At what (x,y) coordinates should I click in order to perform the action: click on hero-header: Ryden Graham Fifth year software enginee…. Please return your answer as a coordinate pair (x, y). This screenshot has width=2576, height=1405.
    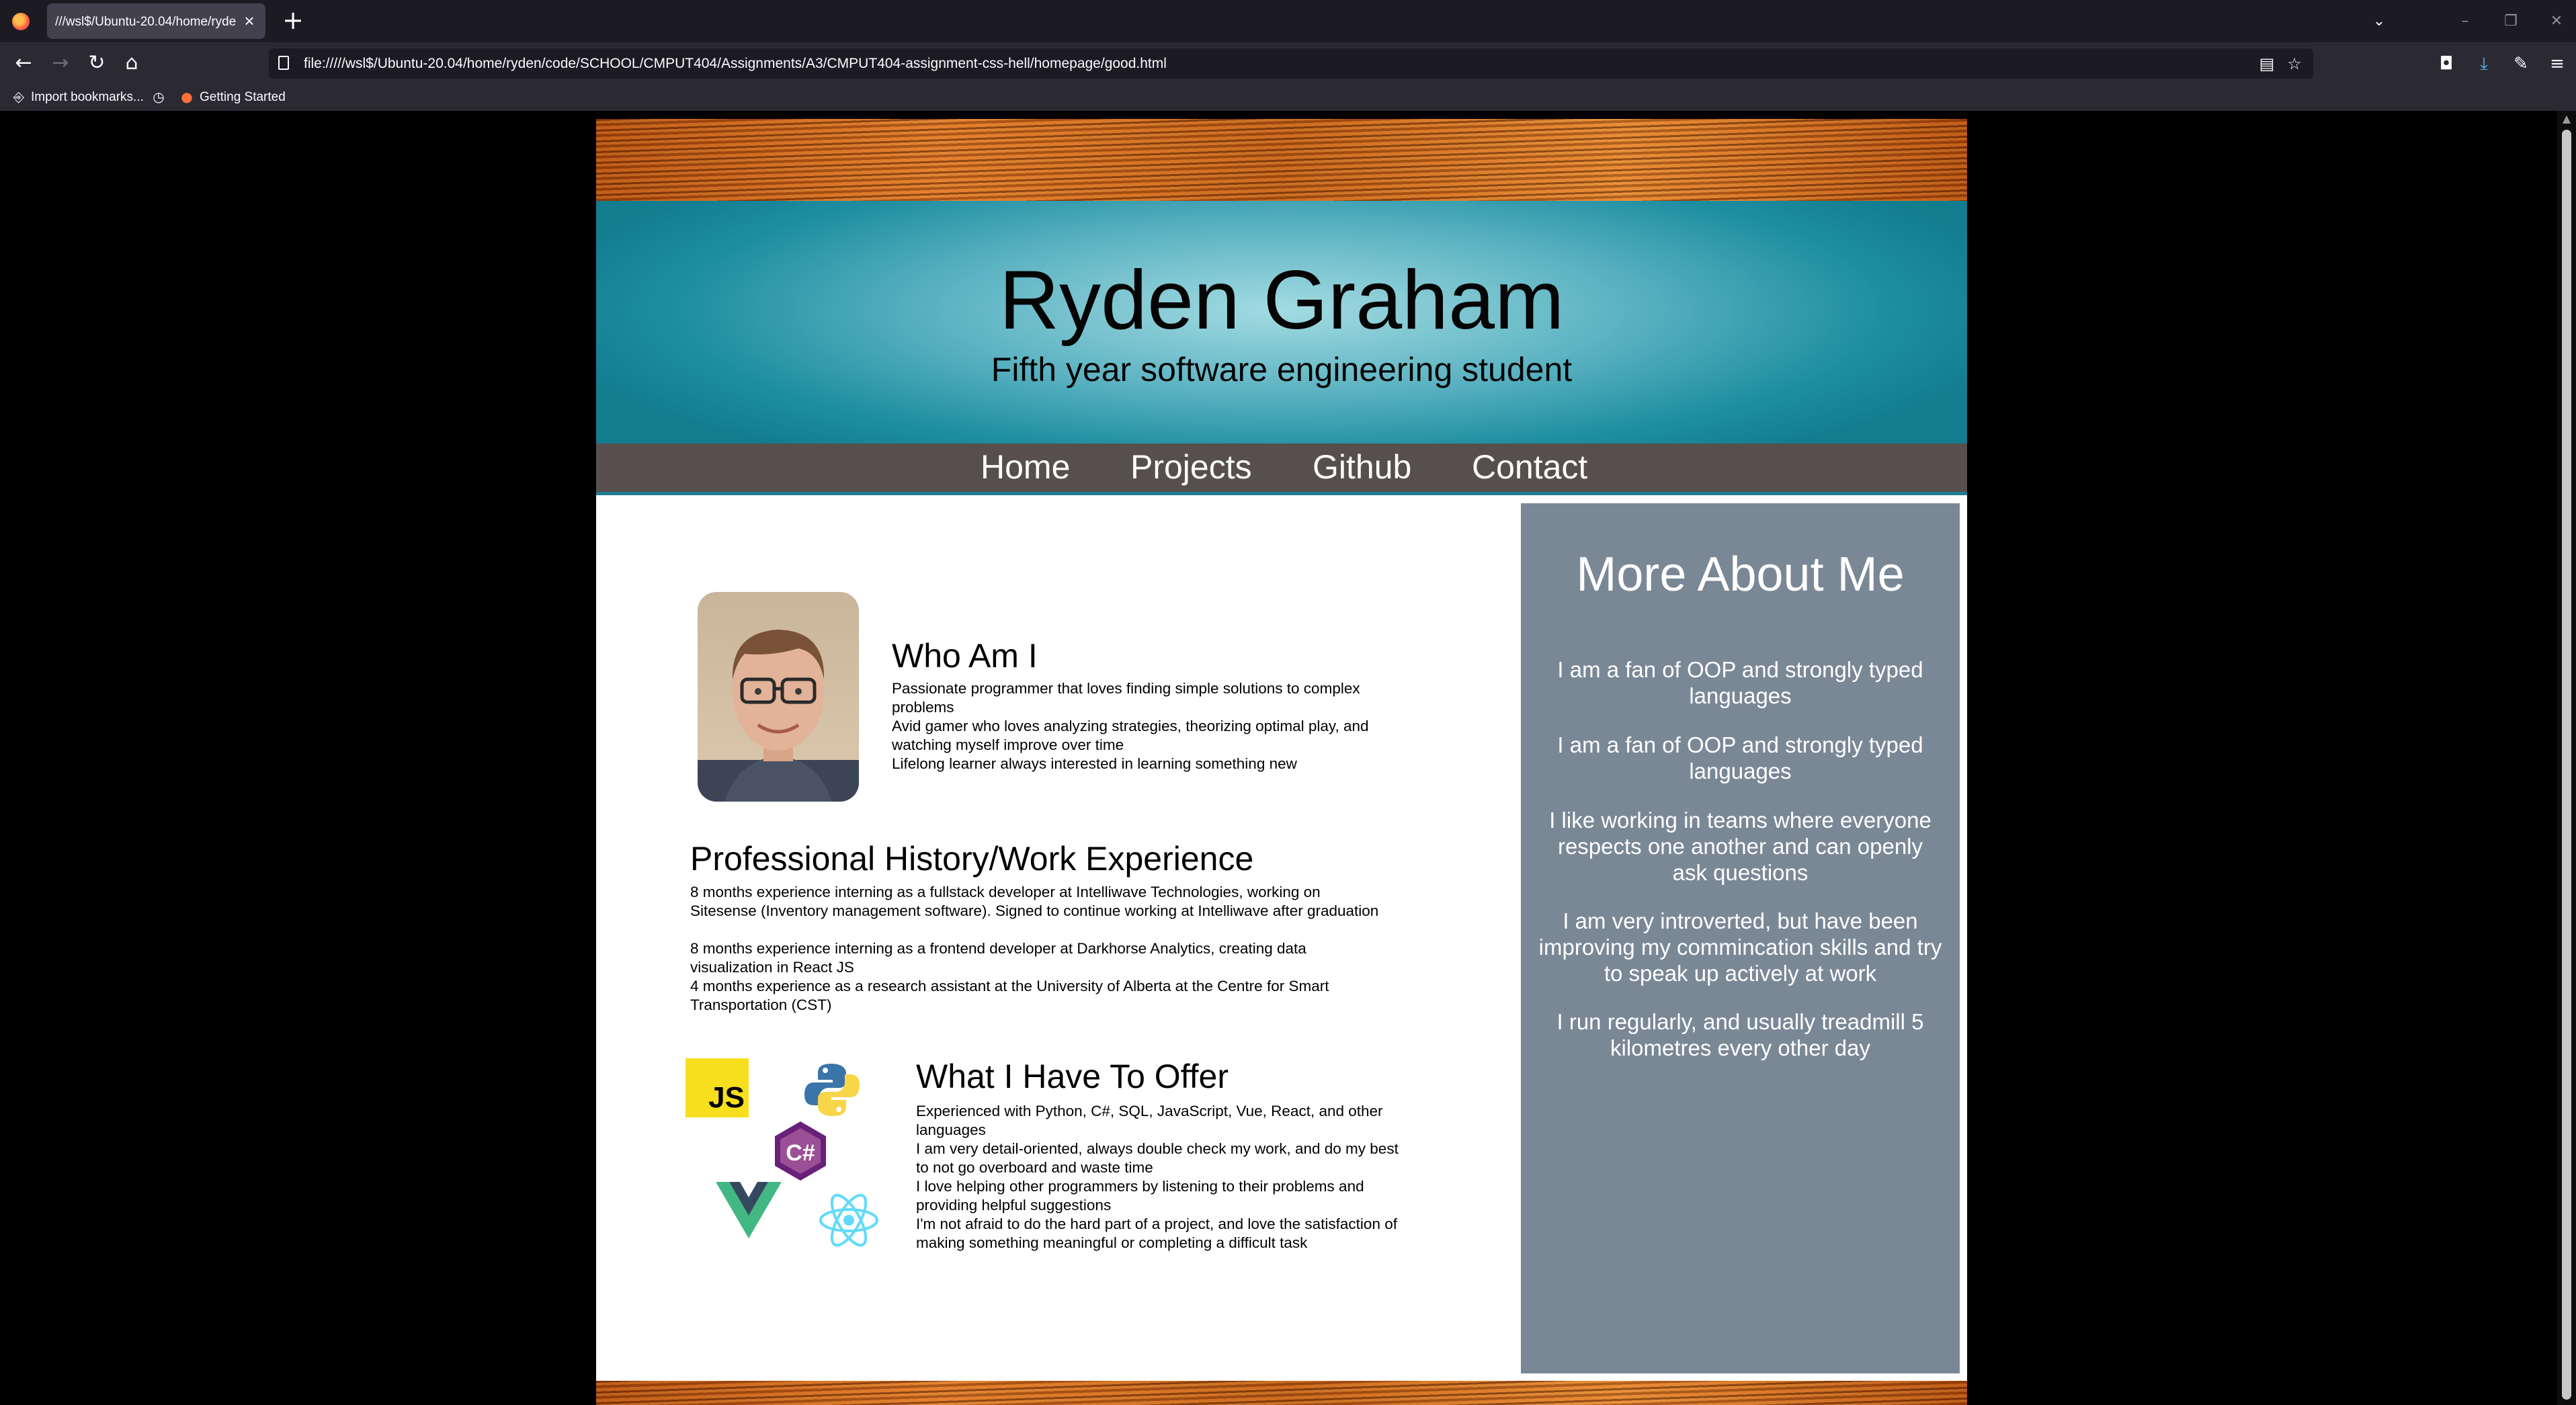
    Looking at the image, I should click on (1281, 322).